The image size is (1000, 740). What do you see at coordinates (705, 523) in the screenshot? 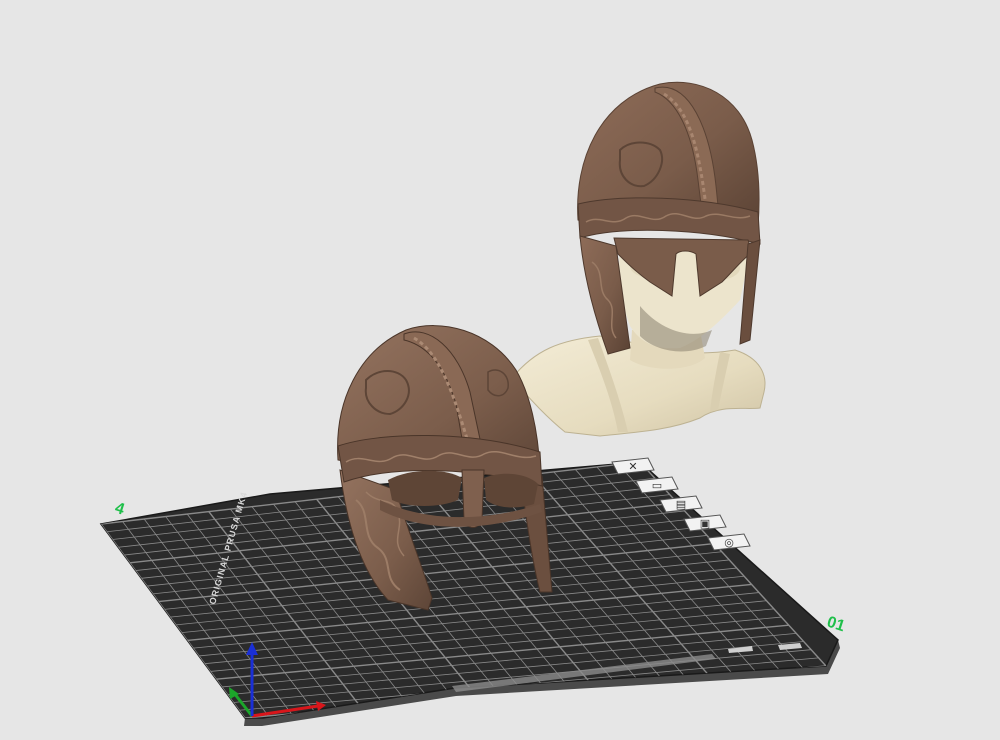
I see `lock-icon: ▣` at bounding box center [705, 523].